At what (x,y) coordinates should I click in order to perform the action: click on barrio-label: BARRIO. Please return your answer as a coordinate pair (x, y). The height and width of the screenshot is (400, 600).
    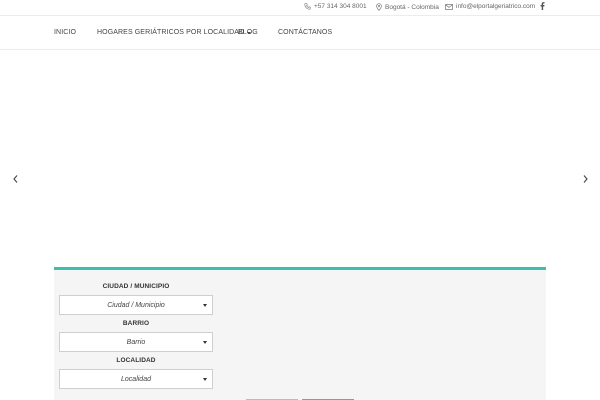
    Looking at the image, I should click on (136, 323).